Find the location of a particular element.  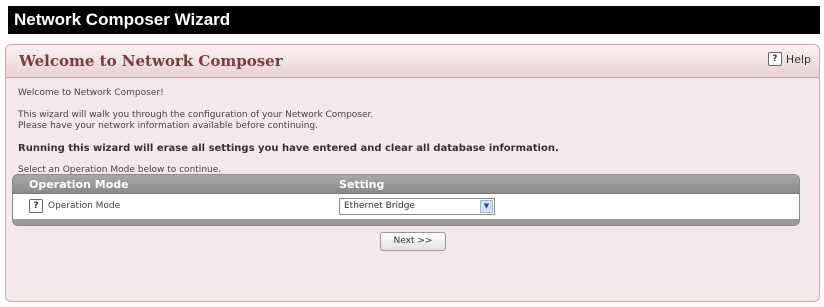

operation-mode-cell: ? Operation Mode is located at coordinates (74, 206).